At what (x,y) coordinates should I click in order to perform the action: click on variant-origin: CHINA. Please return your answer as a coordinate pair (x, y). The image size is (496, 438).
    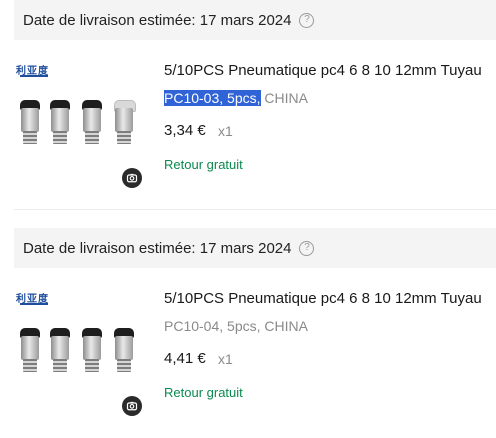
    Looking at the image, I should click on (284, 98).